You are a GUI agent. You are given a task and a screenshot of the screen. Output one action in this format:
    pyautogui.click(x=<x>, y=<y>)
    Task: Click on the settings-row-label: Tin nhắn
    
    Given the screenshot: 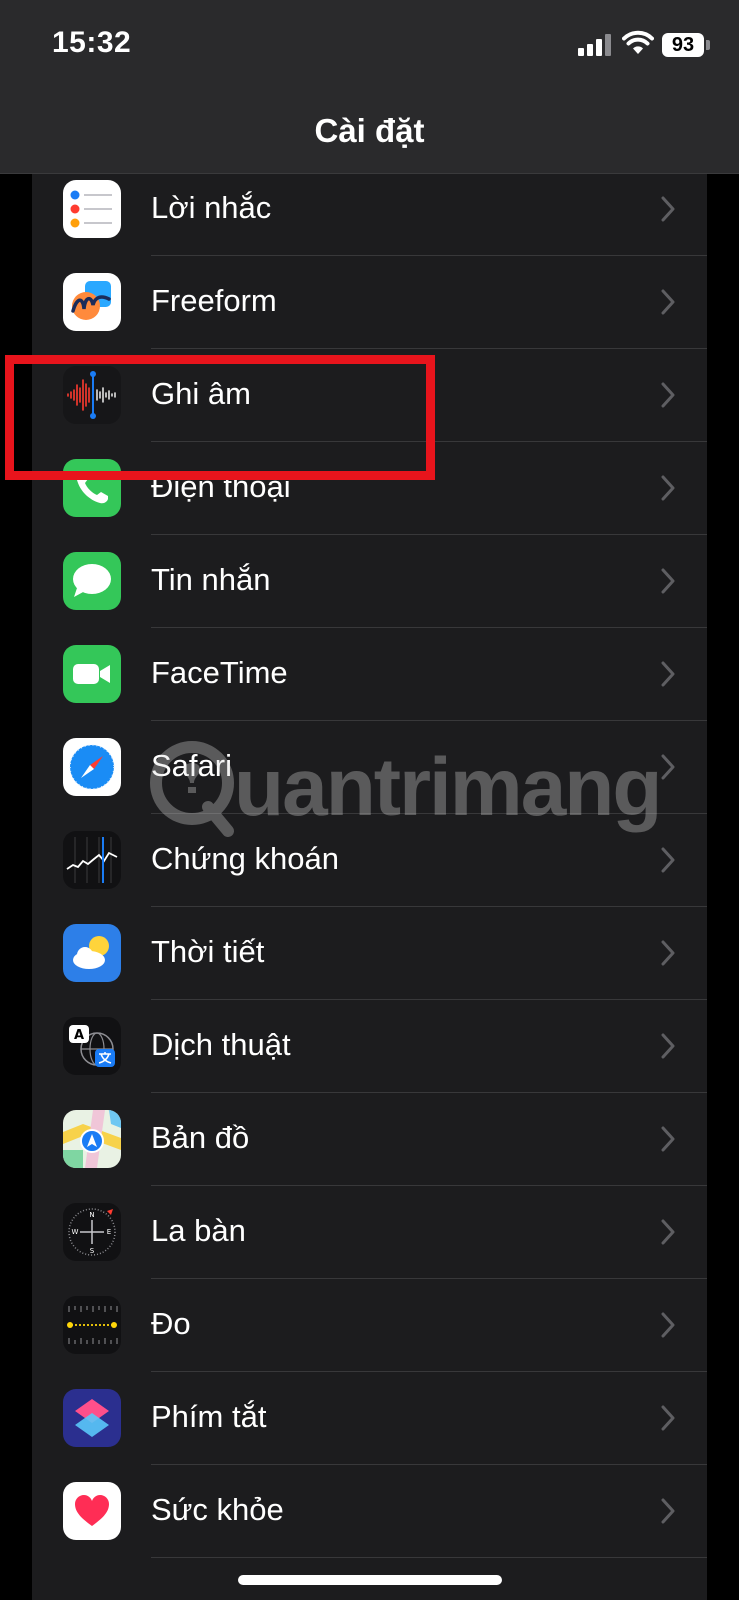 What is the action you would take?
    pyautogui.click(x=211, y=579)
    